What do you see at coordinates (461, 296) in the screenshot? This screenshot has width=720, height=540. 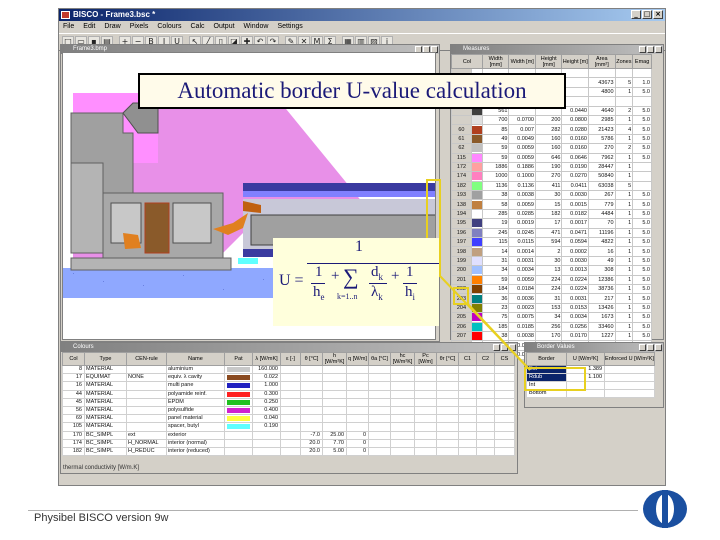 I see `highlight-measure-cell` at bounding box center [461, 296].